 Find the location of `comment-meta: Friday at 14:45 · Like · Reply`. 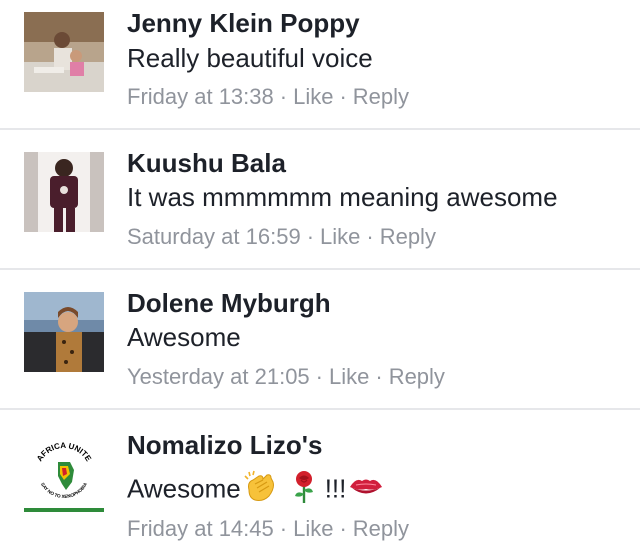

comment-meta: Friday at 14:45 · Like · Reply is located at coordinates (268, 529).